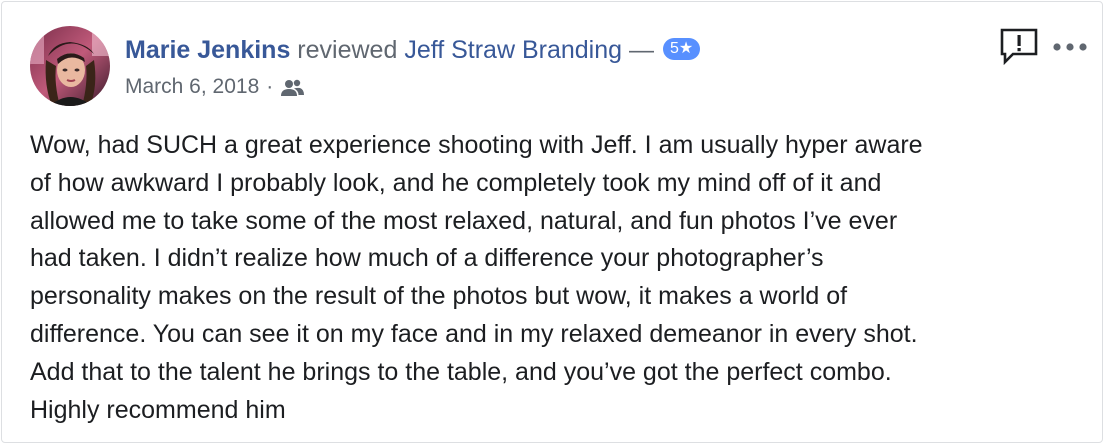 The height and width of the screenshot is (446, 1106). Describe the element at coordinates (192, 87) in the screenshot. I see `review-date-link: March 6, 2018` at that location.